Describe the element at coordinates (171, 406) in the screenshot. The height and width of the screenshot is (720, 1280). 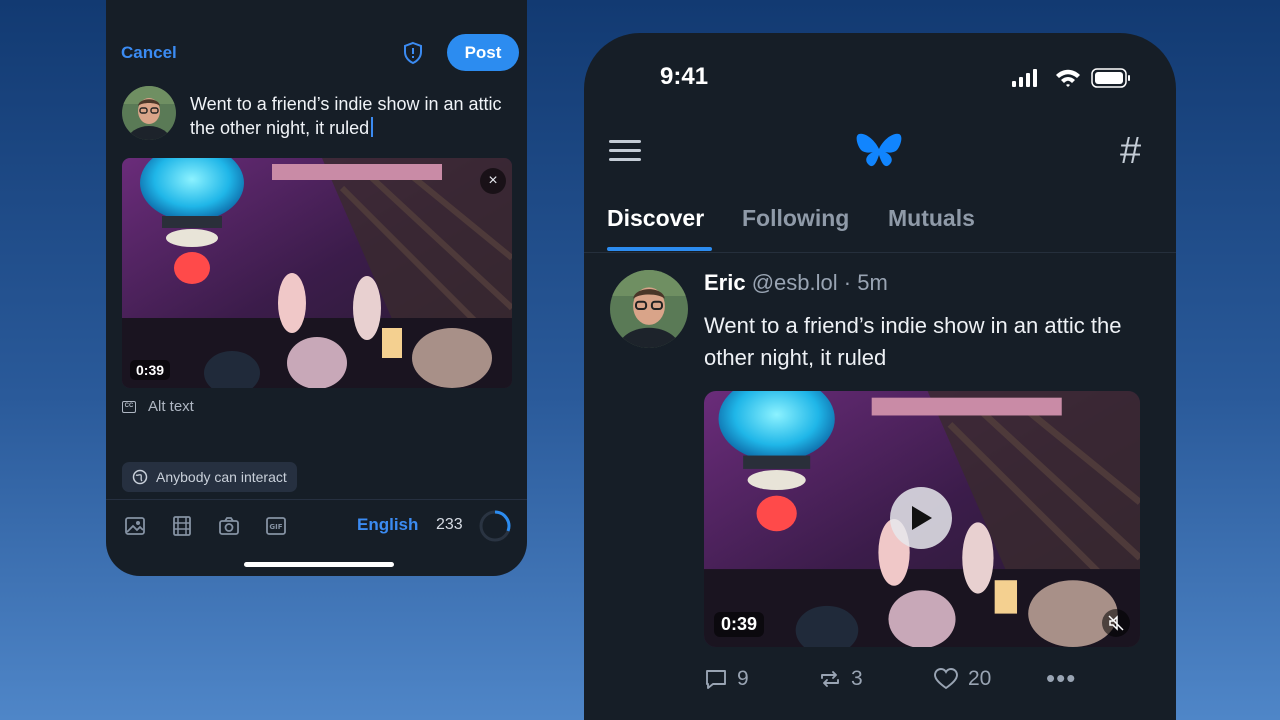
I see `alt-text-label: Alt text` at that location.